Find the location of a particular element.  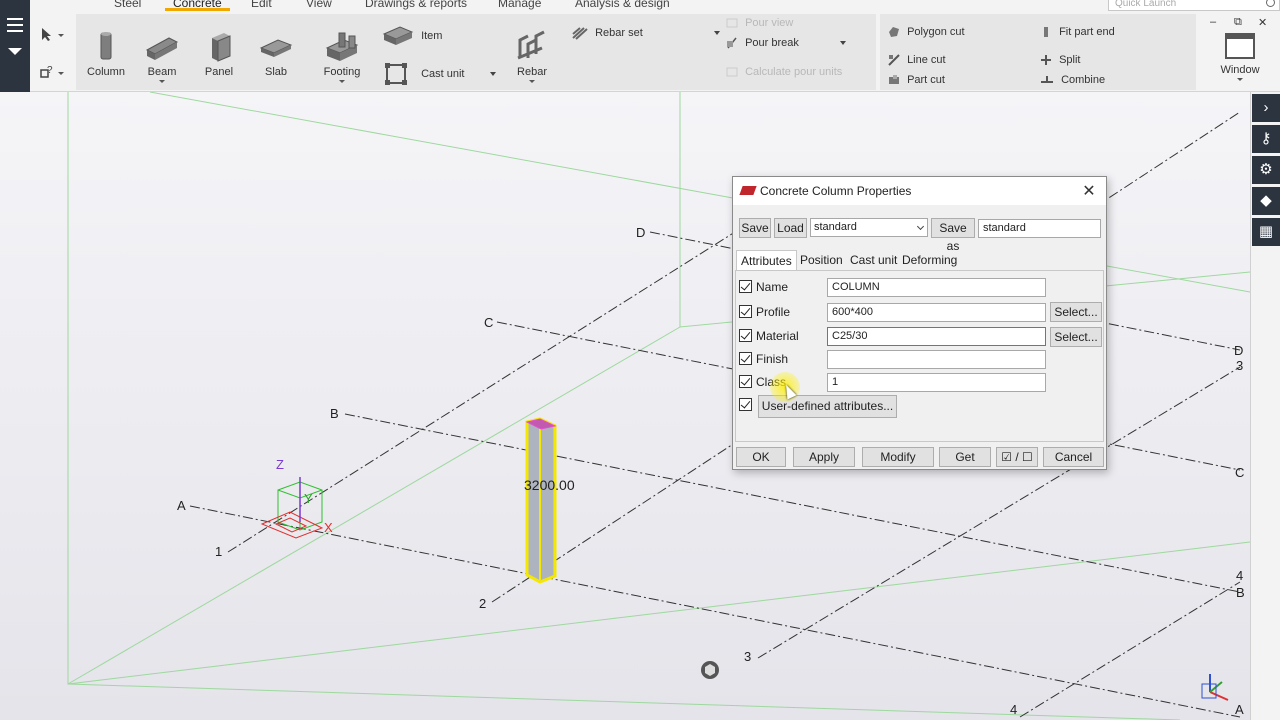

tab-view: View is located at coordinates (319, 5).